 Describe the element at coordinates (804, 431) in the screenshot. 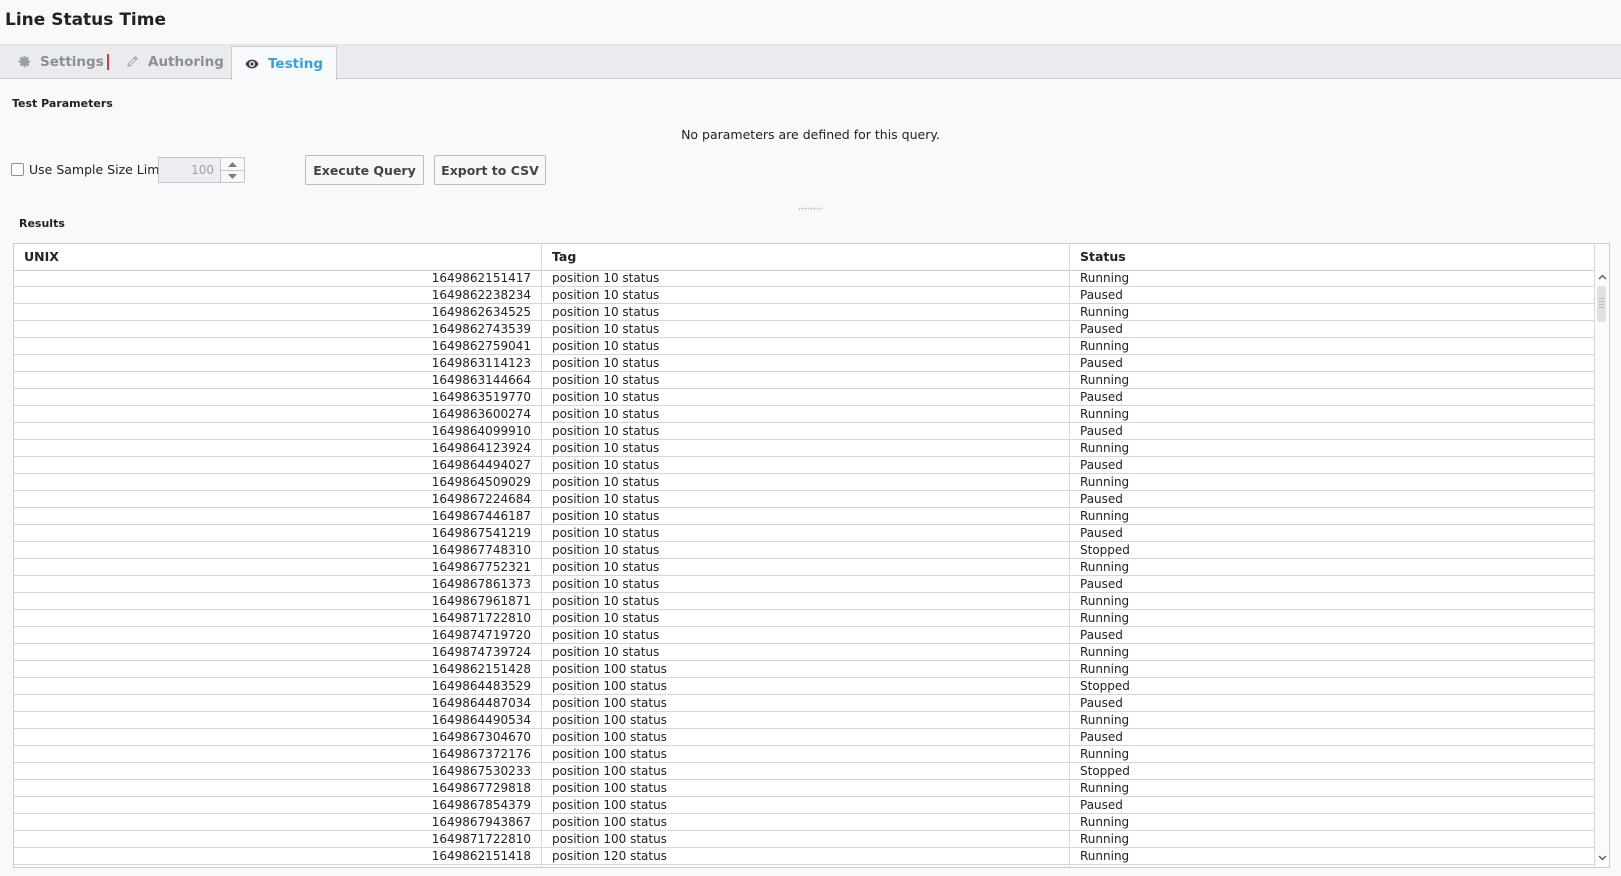

I see `table-row: 1649864099910 position 10 status Paused` at that location.